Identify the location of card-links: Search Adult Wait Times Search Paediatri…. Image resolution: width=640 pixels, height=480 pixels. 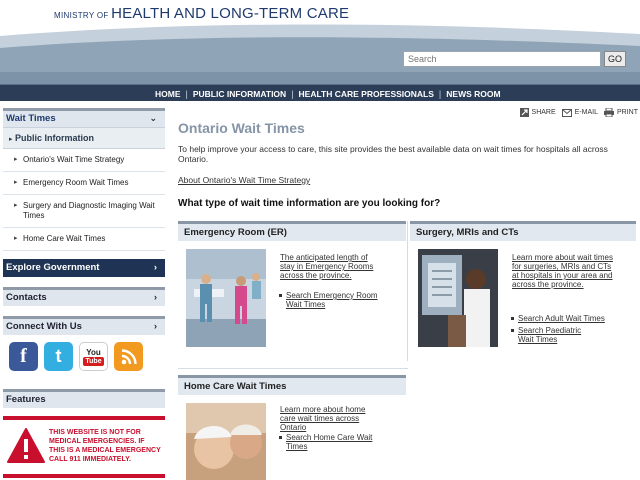
(571, 330).